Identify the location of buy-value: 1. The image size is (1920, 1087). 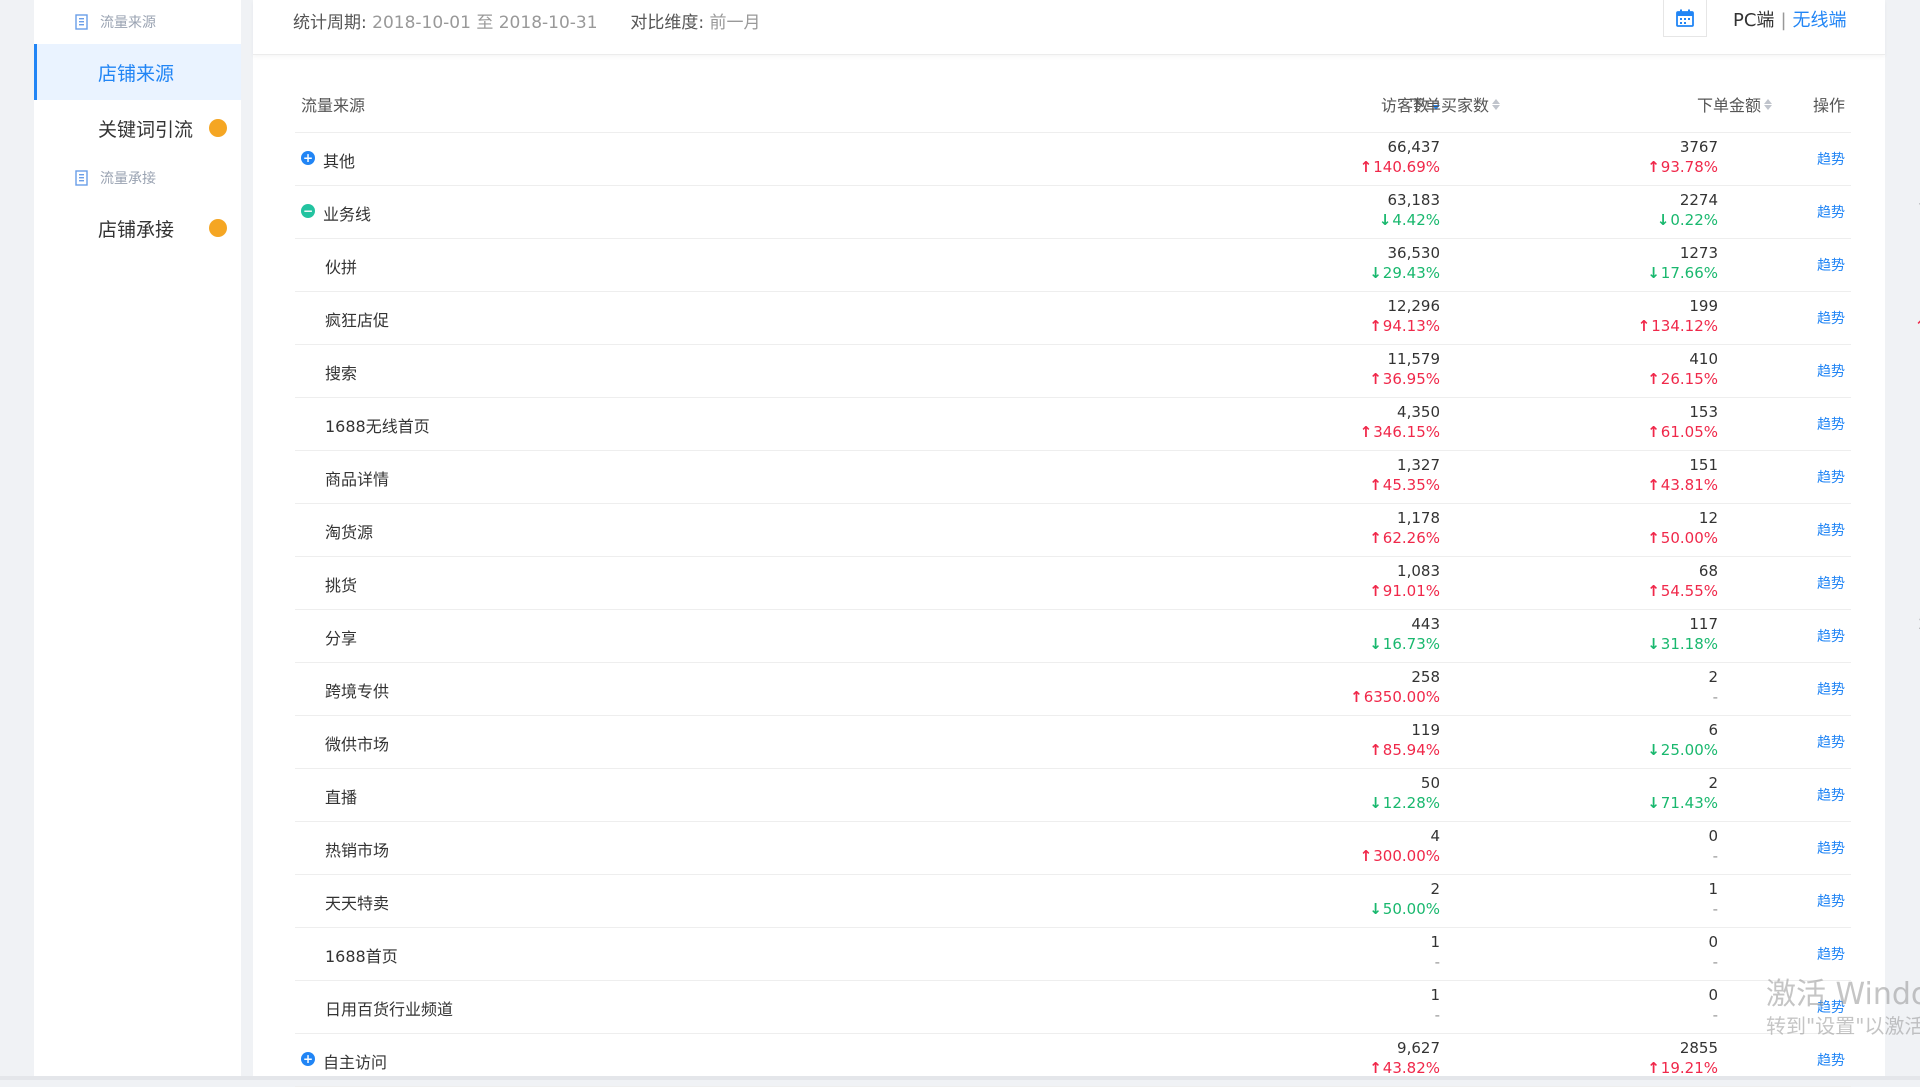
(1713, 889).